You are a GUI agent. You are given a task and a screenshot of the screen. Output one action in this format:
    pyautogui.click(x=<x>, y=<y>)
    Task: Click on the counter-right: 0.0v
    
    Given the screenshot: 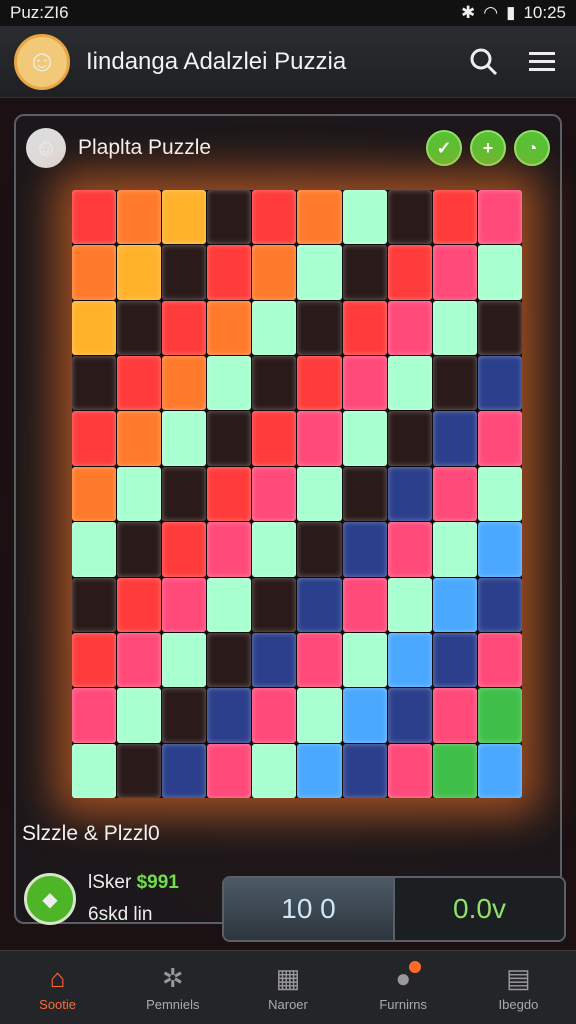 What is the action you would take?
    pyautogui.click(x=479, y=909)
    